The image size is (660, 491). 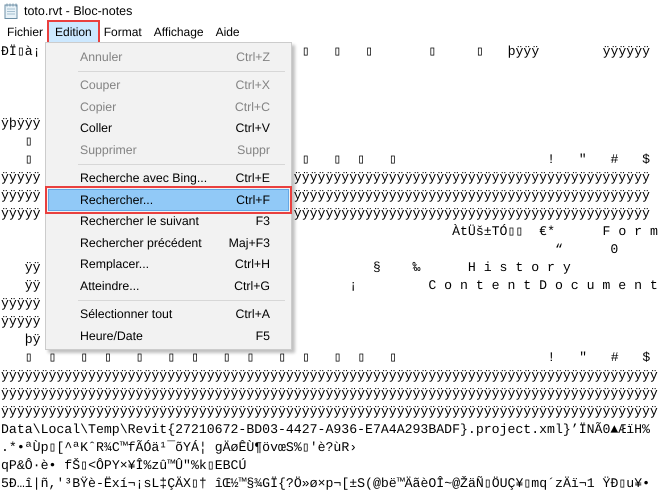 What do you see at coordinates (123, 466) in the screenshot?
I see `document-text: qP&Ô·è• fŠ▯<ÔPY×¥Î%zû™Û"%k▯EBCÚ` at bounding box center [123, 466].